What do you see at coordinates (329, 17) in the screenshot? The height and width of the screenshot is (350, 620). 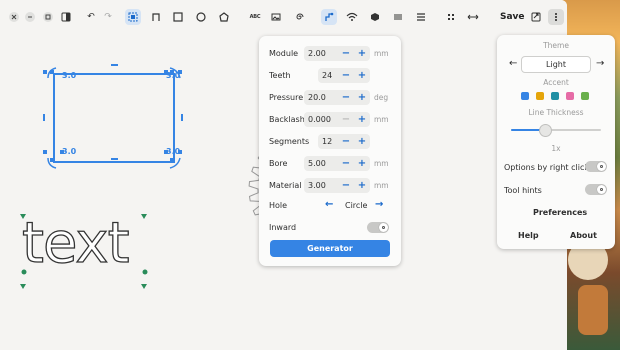 I see `gear-tool-icon` at bounding box center [329, 17].